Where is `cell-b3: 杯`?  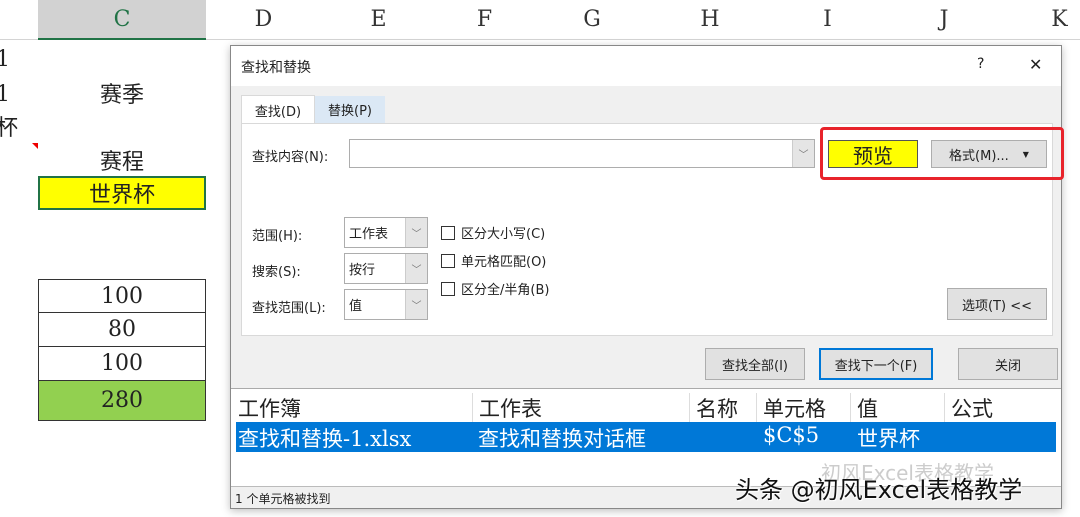
cell-b3: 杯 is located at coordinates (9, 126).